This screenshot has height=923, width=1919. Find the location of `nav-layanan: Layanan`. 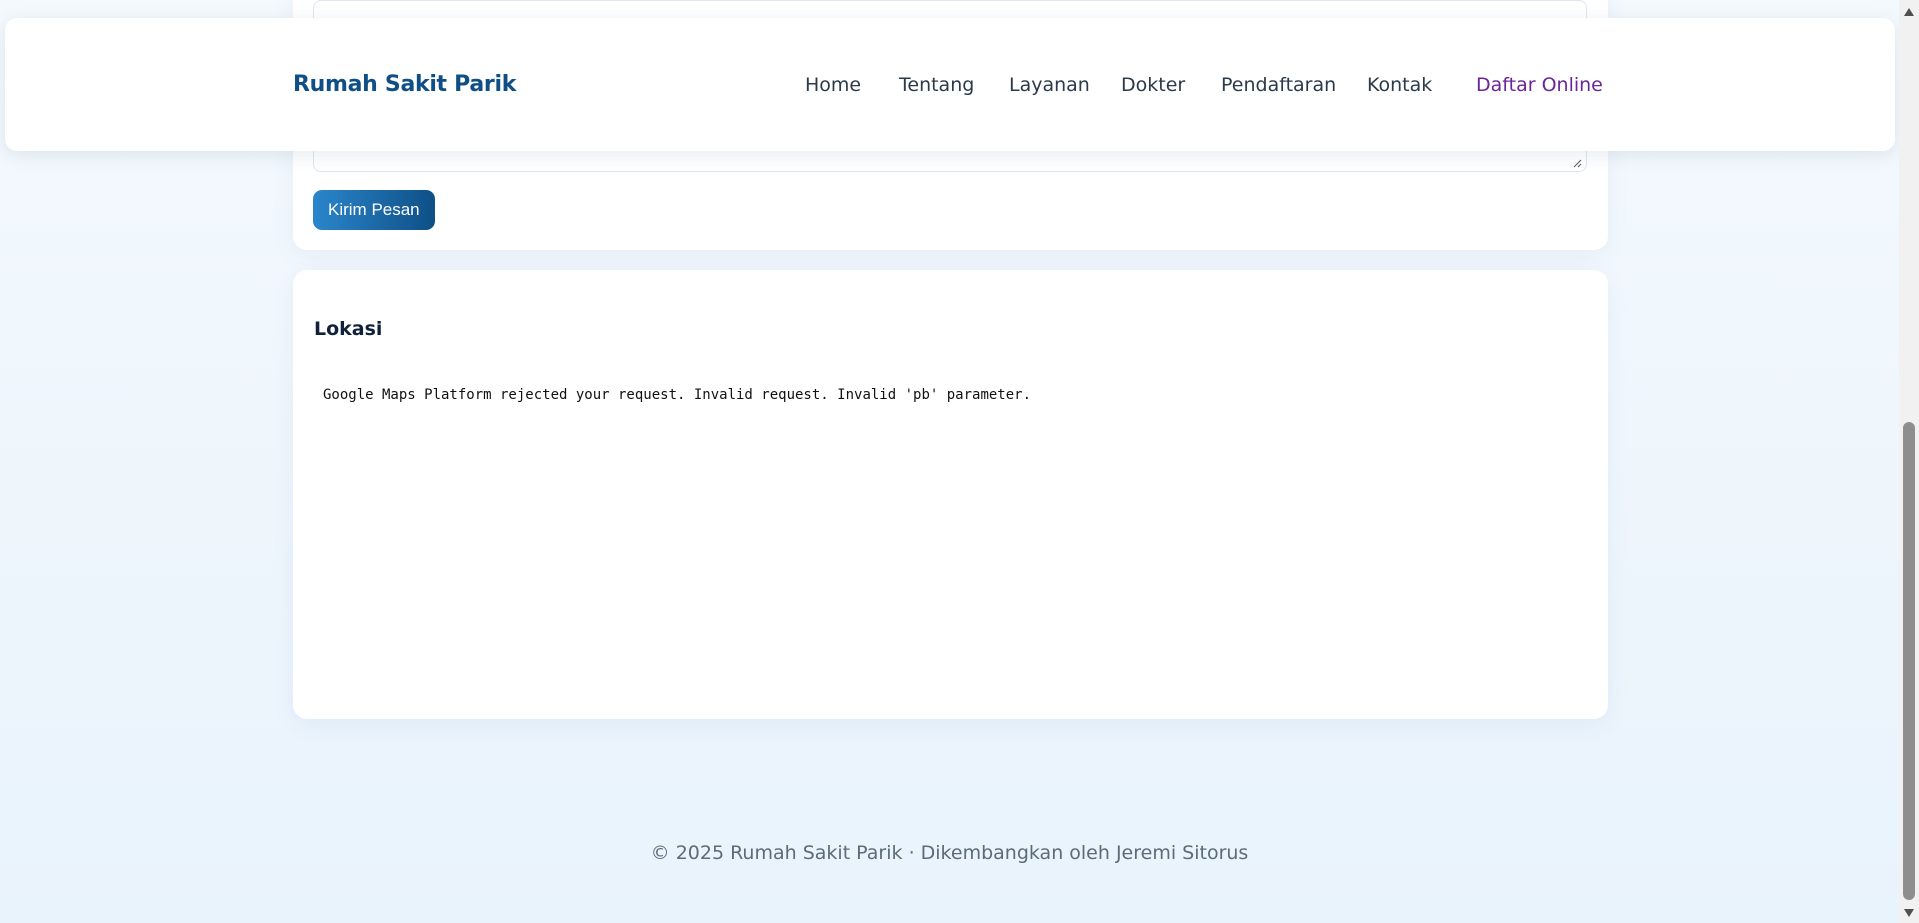

nav-layanan: Layanan is located at coordinates (1049, 85).